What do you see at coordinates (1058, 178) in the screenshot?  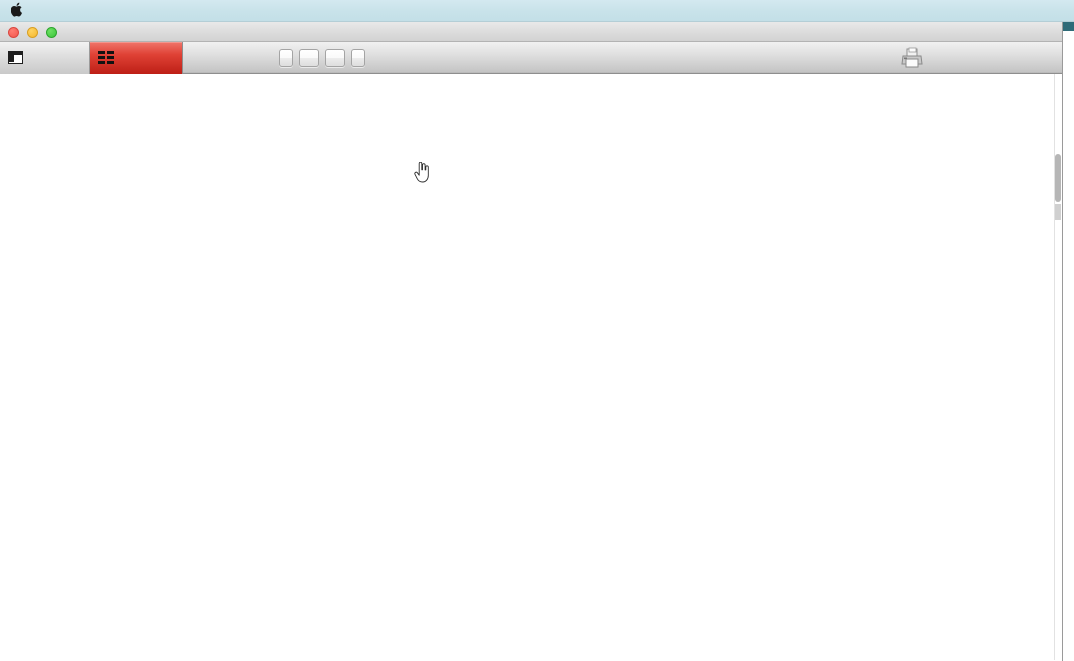 I see `scrollbar-thumb` at bounding box center [1058, 178].